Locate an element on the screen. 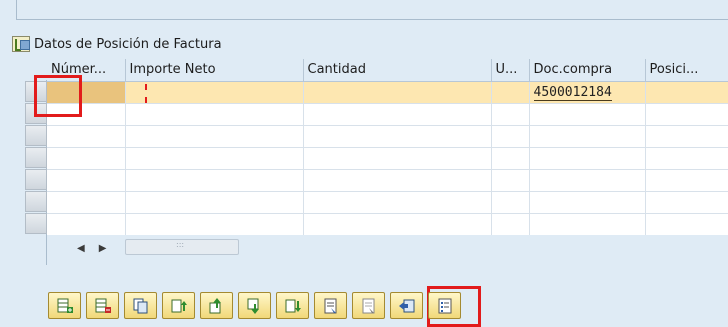  sort-descending-icon is located at coordinates (293, 305).